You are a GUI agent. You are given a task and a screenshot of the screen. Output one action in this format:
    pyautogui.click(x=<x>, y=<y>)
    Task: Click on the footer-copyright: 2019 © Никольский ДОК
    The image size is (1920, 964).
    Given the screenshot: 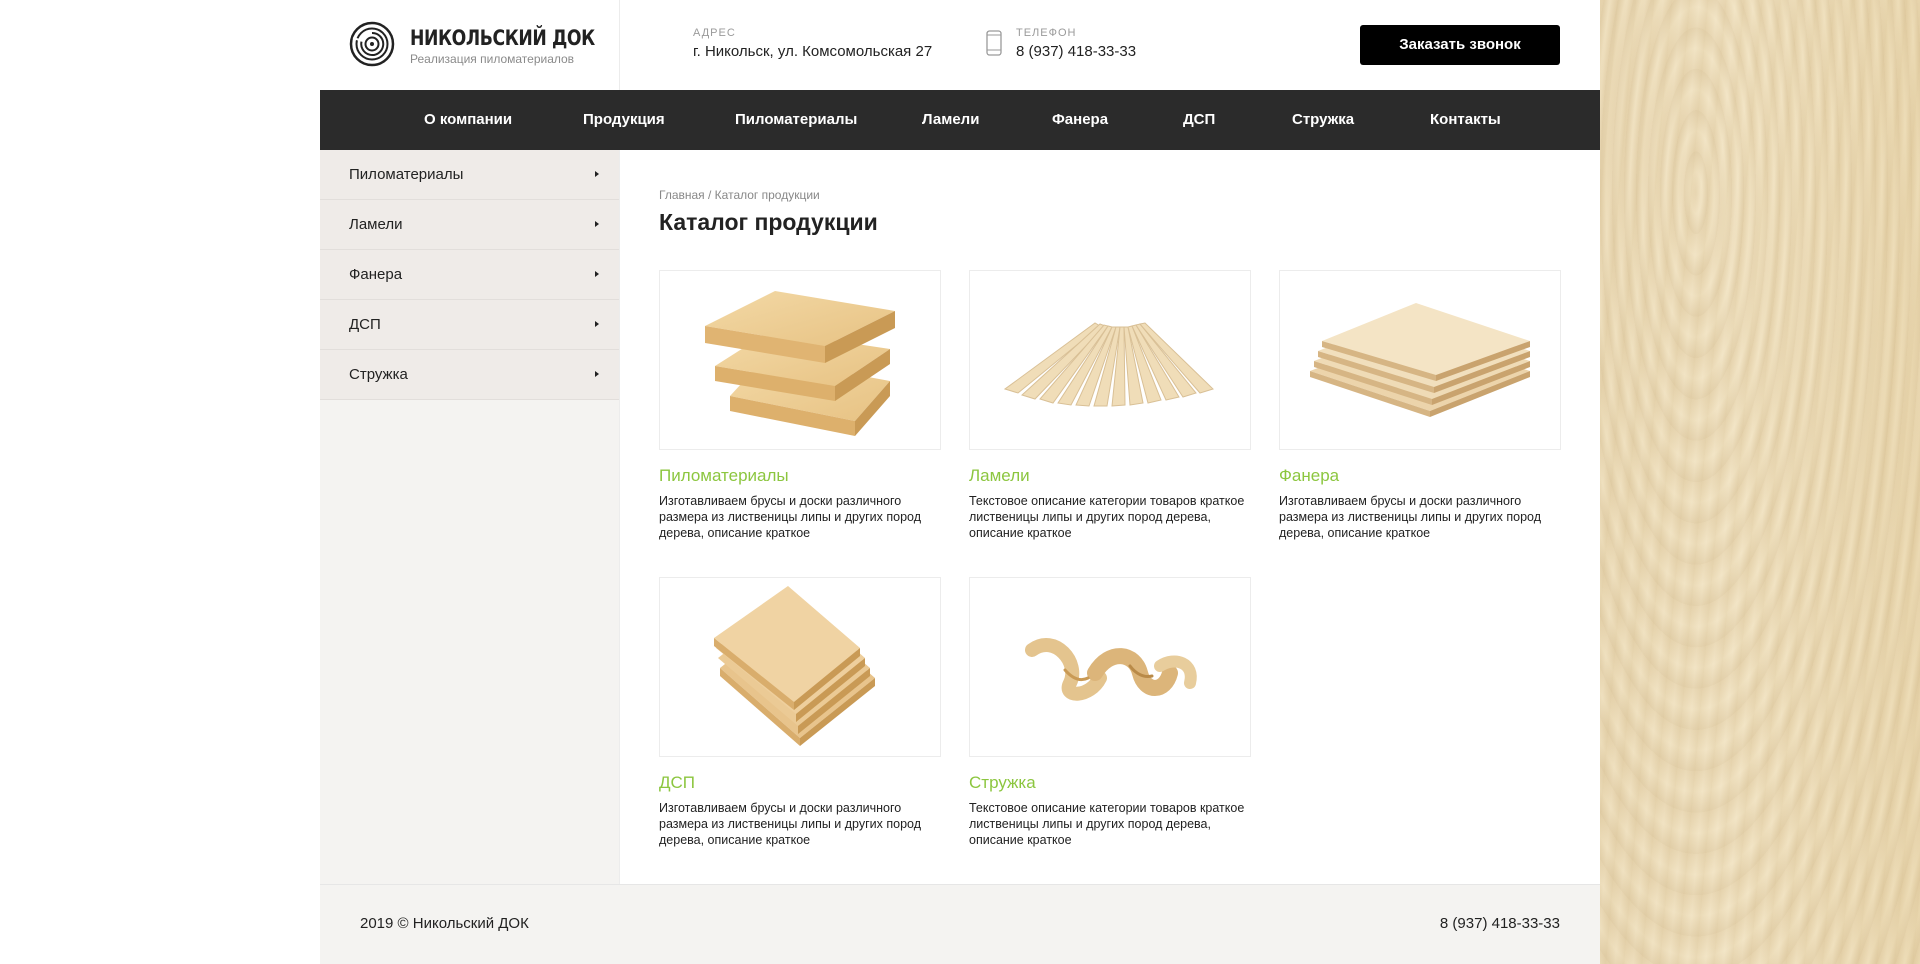 What is the action you would take?
    pyautogui.click(x=444, y=923)
    